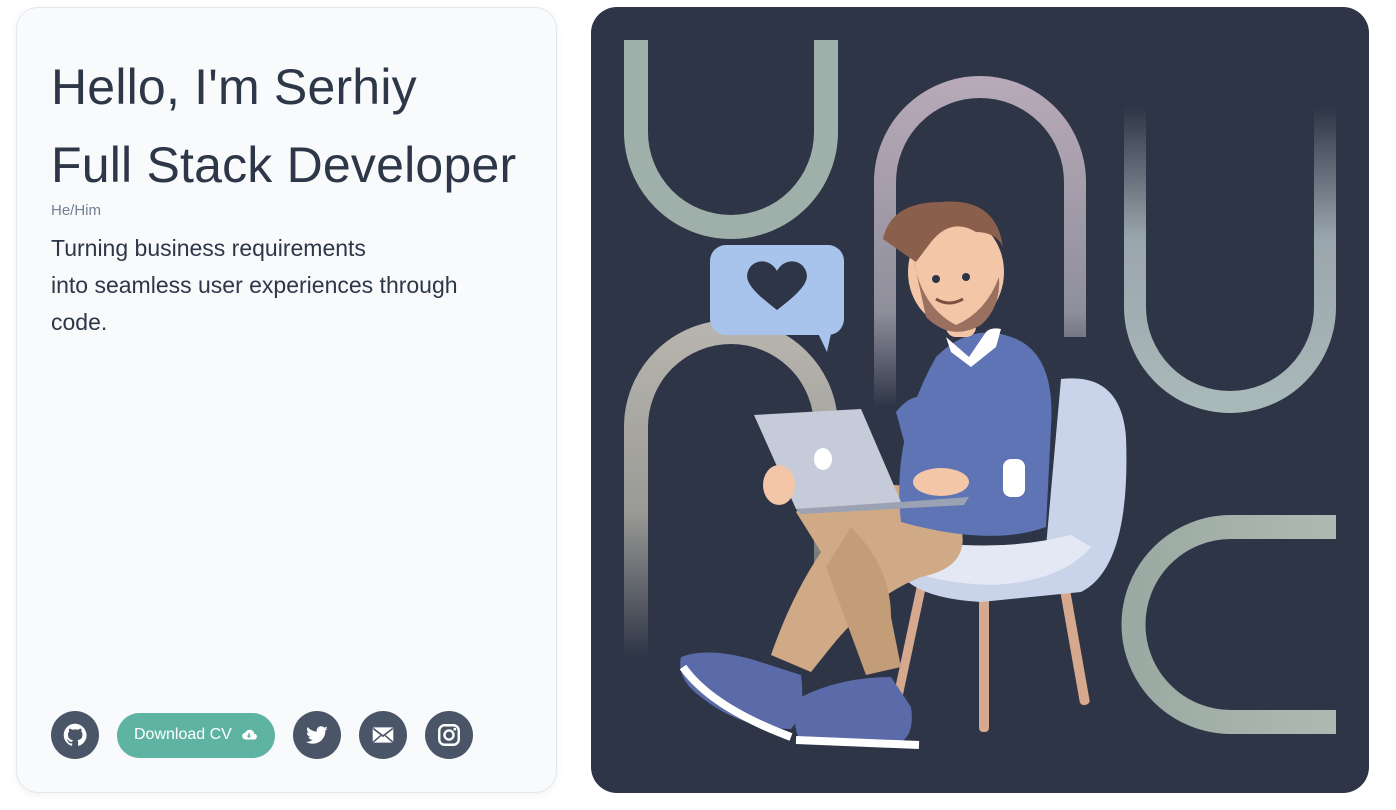 Image resolution: width=1396 pixels, height=810 pixels. Describe the element at coordinates (1230, 260) in the screenshot. I see `decorative-u-shape-right` at that location.